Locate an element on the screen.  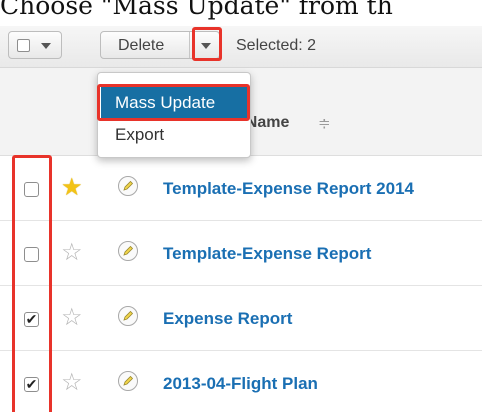
delete-button-group: Delete is located at coordinates (160, 45).